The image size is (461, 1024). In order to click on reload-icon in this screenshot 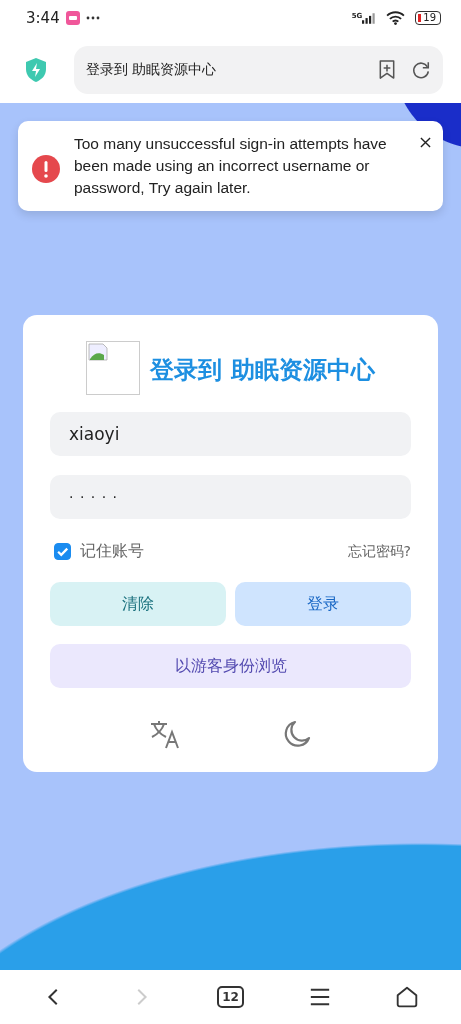, I will do `click(421, 69)`.